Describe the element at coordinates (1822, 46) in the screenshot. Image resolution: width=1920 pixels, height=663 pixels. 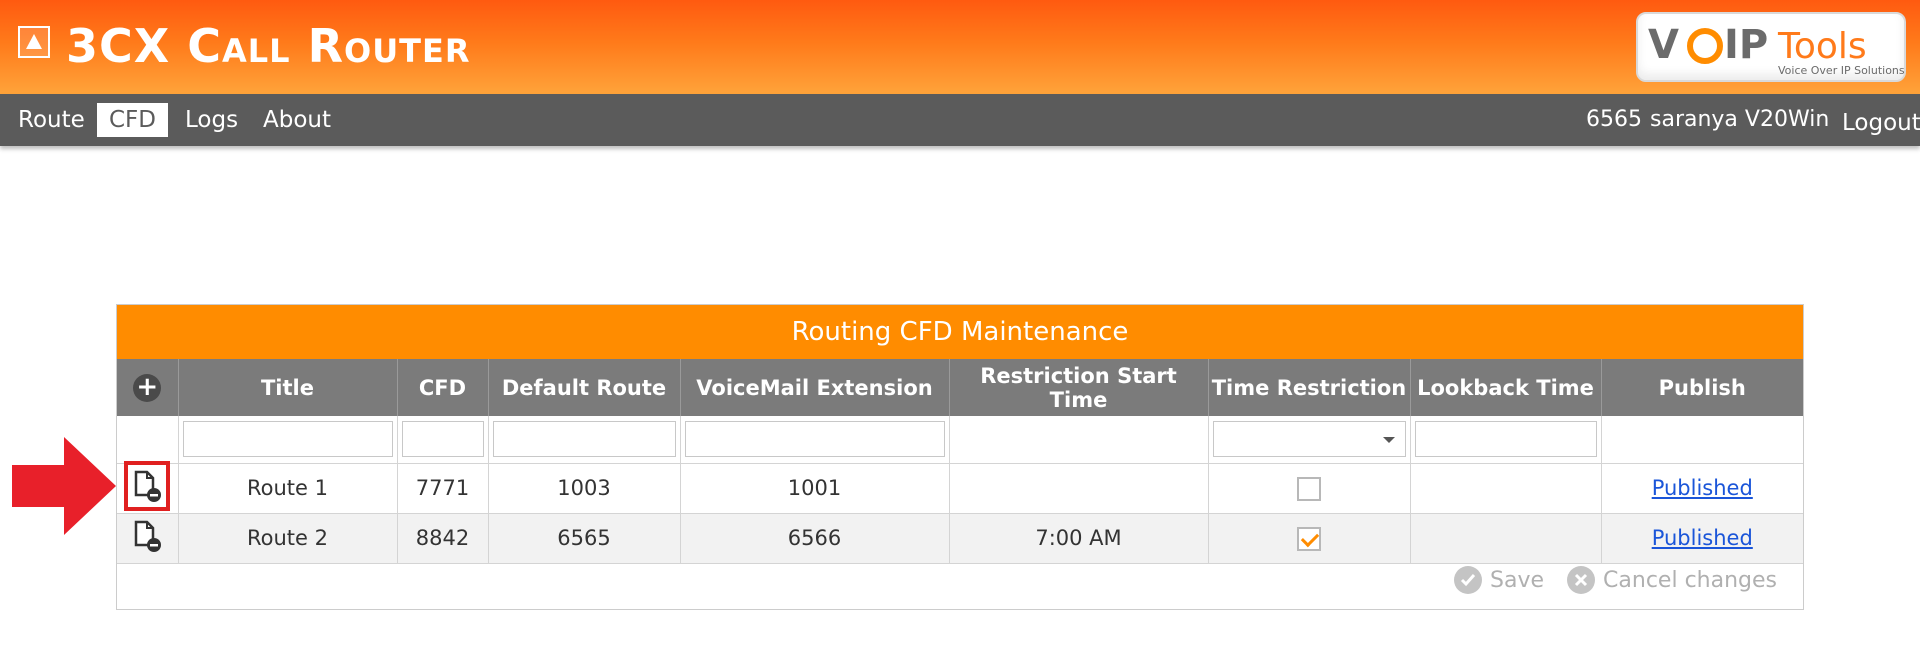
I see `svg-text: Tools` at that location.